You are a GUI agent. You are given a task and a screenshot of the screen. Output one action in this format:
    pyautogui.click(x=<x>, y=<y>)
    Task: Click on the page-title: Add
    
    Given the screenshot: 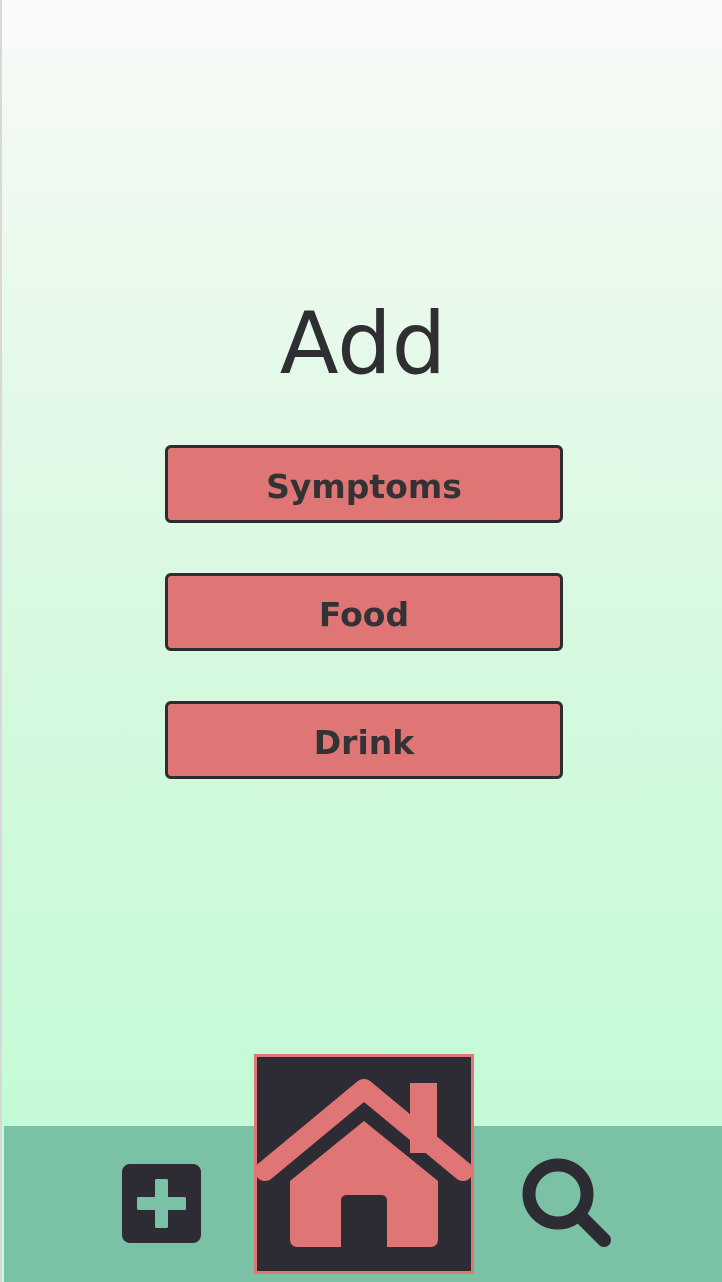 What is the action you would take?
    pyautogui.click(x=363, y=344)
    